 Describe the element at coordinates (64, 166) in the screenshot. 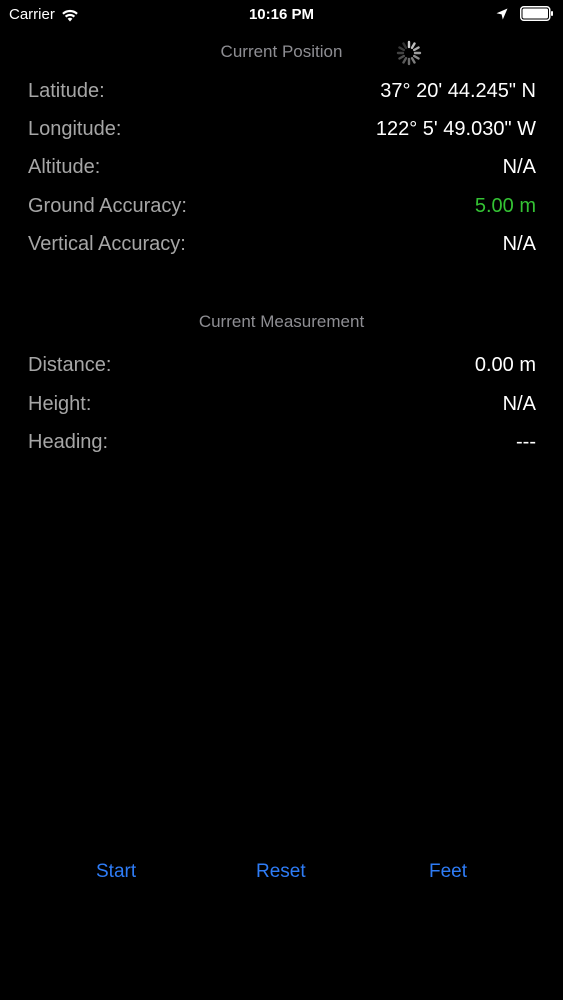

I see `altitude-label: Altitude:` at that location.